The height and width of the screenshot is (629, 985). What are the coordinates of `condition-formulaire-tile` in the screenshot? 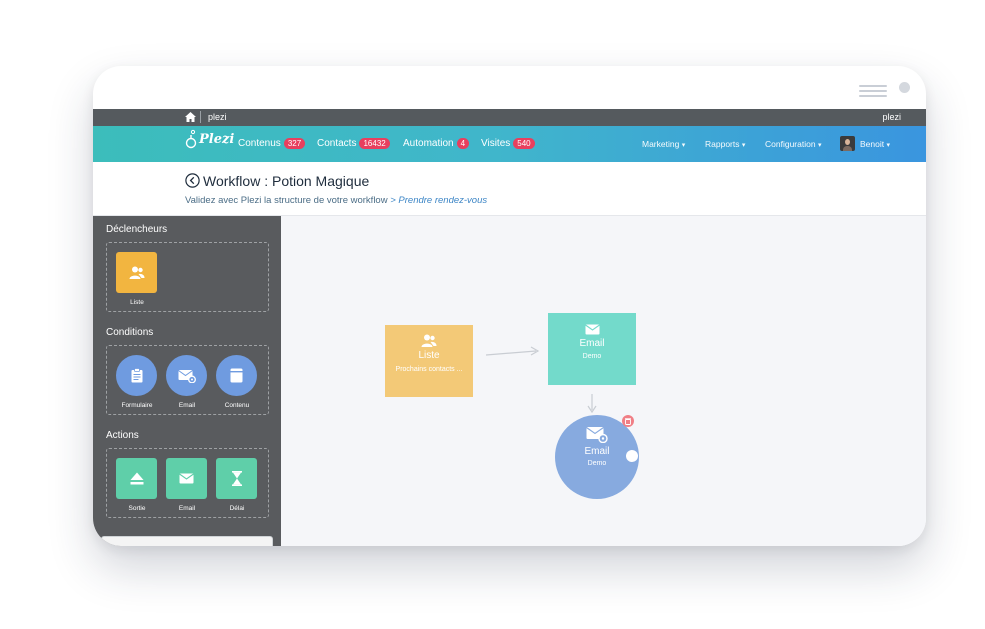 It's located at (136, 375).